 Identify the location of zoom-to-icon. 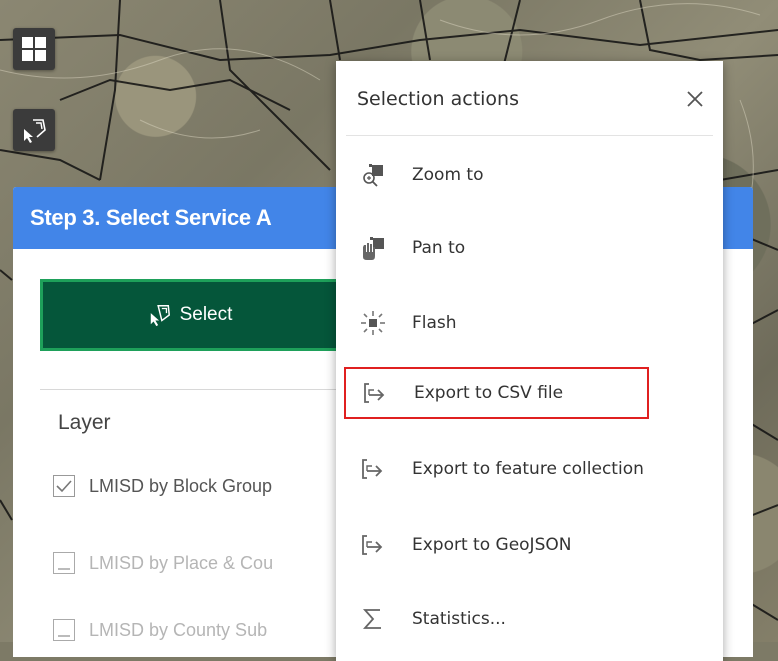
(373, 175).